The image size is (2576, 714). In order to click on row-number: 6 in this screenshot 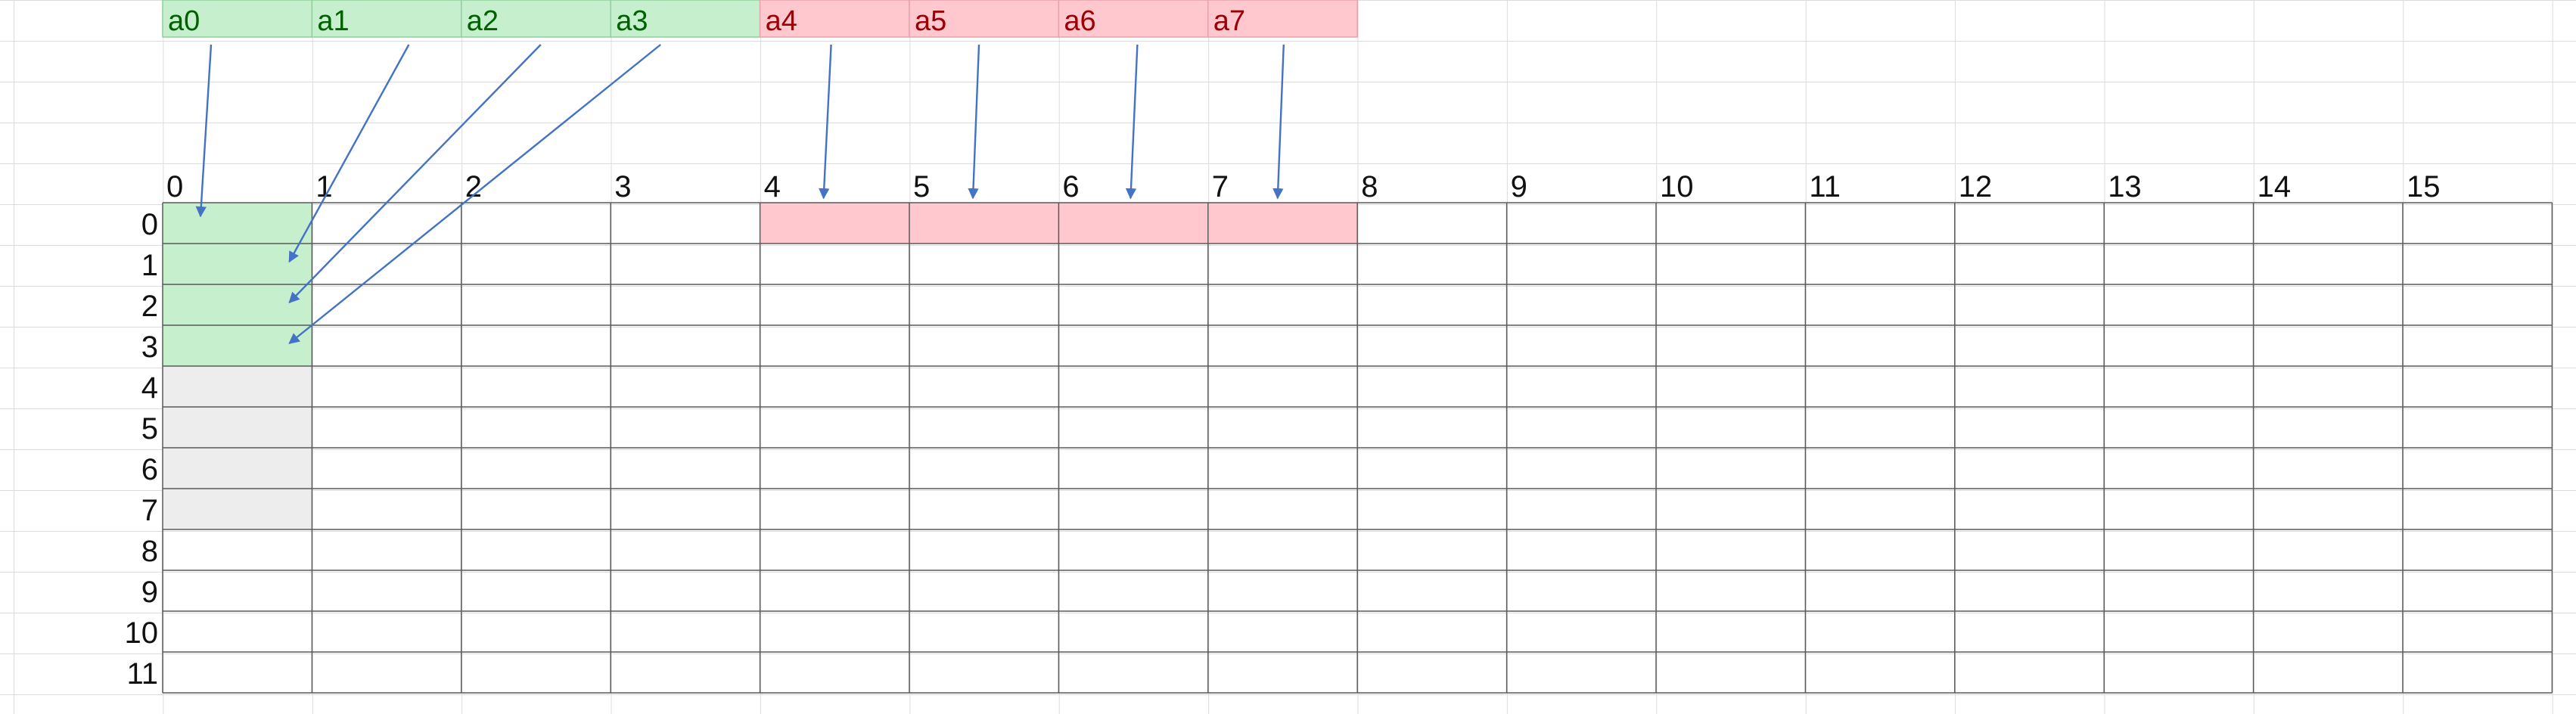, I will do `click(149, 469)`.